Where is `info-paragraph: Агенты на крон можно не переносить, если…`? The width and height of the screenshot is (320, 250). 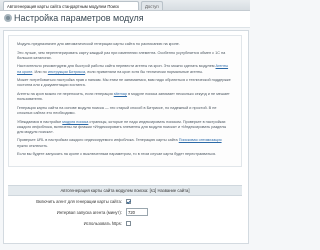
info-paragraph: Агенты на крон можно не переносить, если… is located at coordinates (123, 97).